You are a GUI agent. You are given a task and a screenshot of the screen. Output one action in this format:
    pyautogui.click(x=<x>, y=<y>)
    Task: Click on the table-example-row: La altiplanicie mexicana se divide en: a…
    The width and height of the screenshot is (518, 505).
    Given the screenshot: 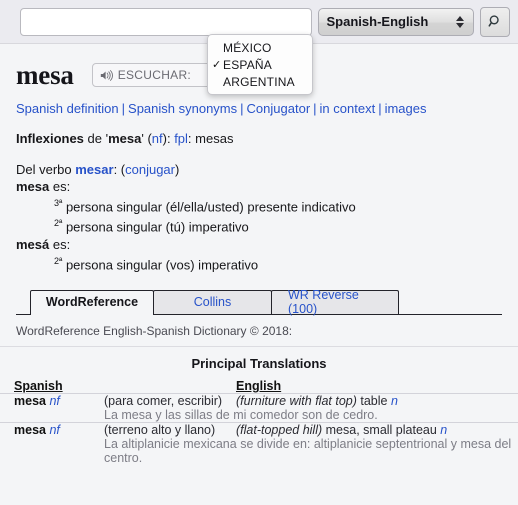 What is the action you would take?
    pyautogui.click(x=259, y=451)
    